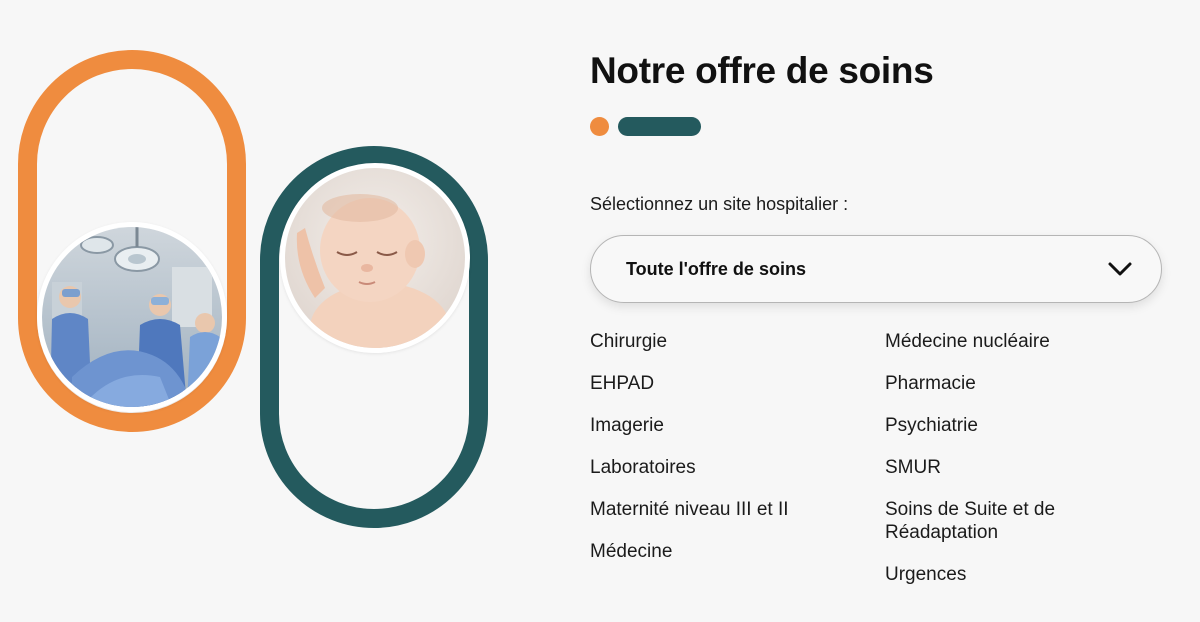  Describe the element at coordinates (725, 341) in the screenshot. I see `care-item-chirurgie: Chirurgie` at that location.